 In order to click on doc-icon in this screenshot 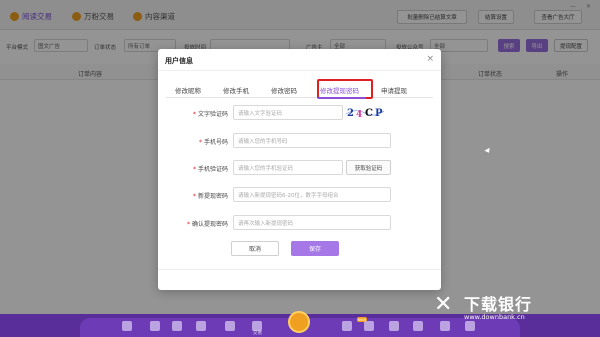, I will do `click(394, 326)`.